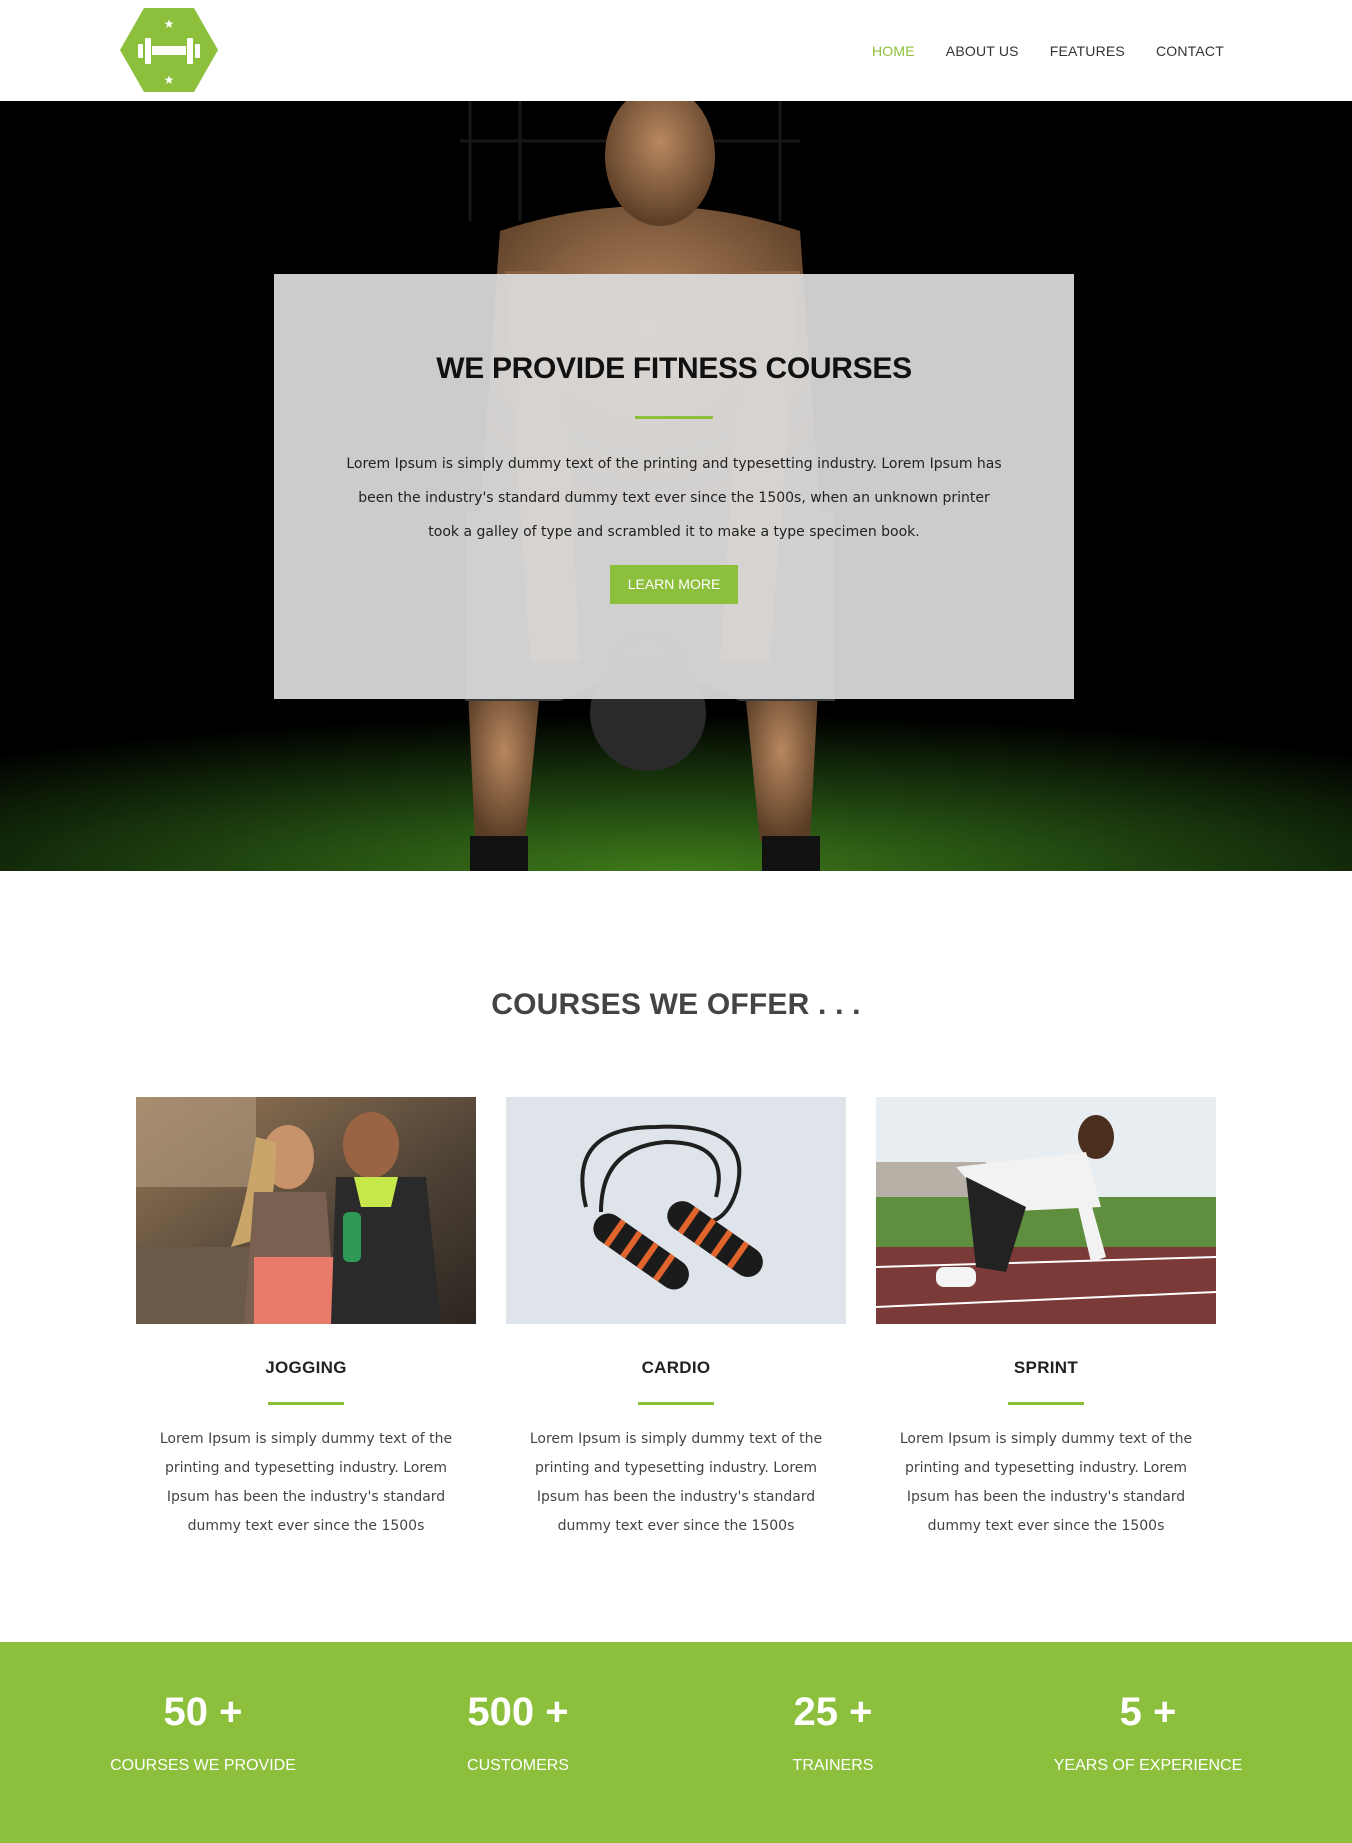 The width and height of the screenshot is (1352, 1843). I want to click on stat-label: TRAINERS, so click(833, 1765).